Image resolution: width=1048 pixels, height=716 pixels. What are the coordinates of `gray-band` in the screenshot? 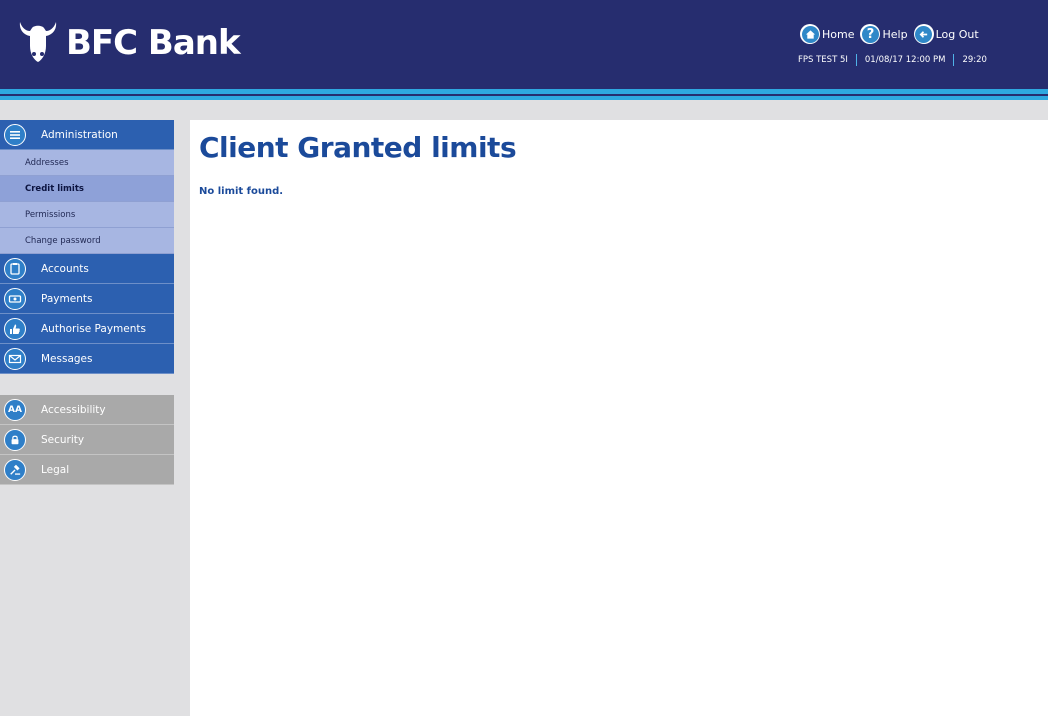 It's located at (524, 110).